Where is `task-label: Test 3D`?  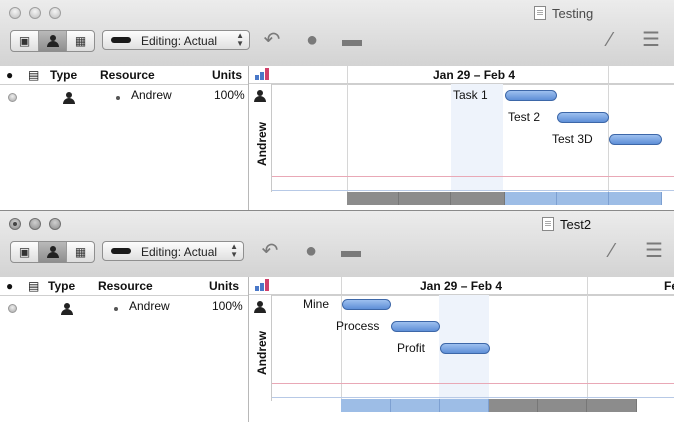 task-label: Test 3D is located at coordinates (572, 139).